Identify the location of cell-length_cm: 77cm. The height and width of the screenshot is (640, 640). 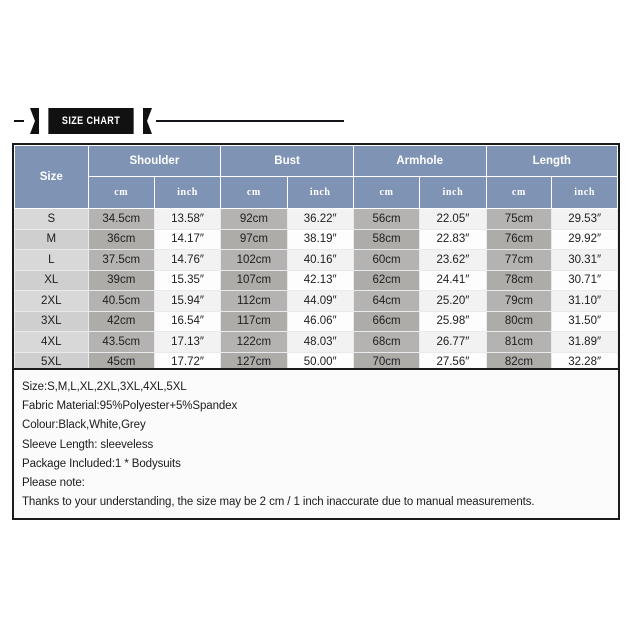
(519, 260).